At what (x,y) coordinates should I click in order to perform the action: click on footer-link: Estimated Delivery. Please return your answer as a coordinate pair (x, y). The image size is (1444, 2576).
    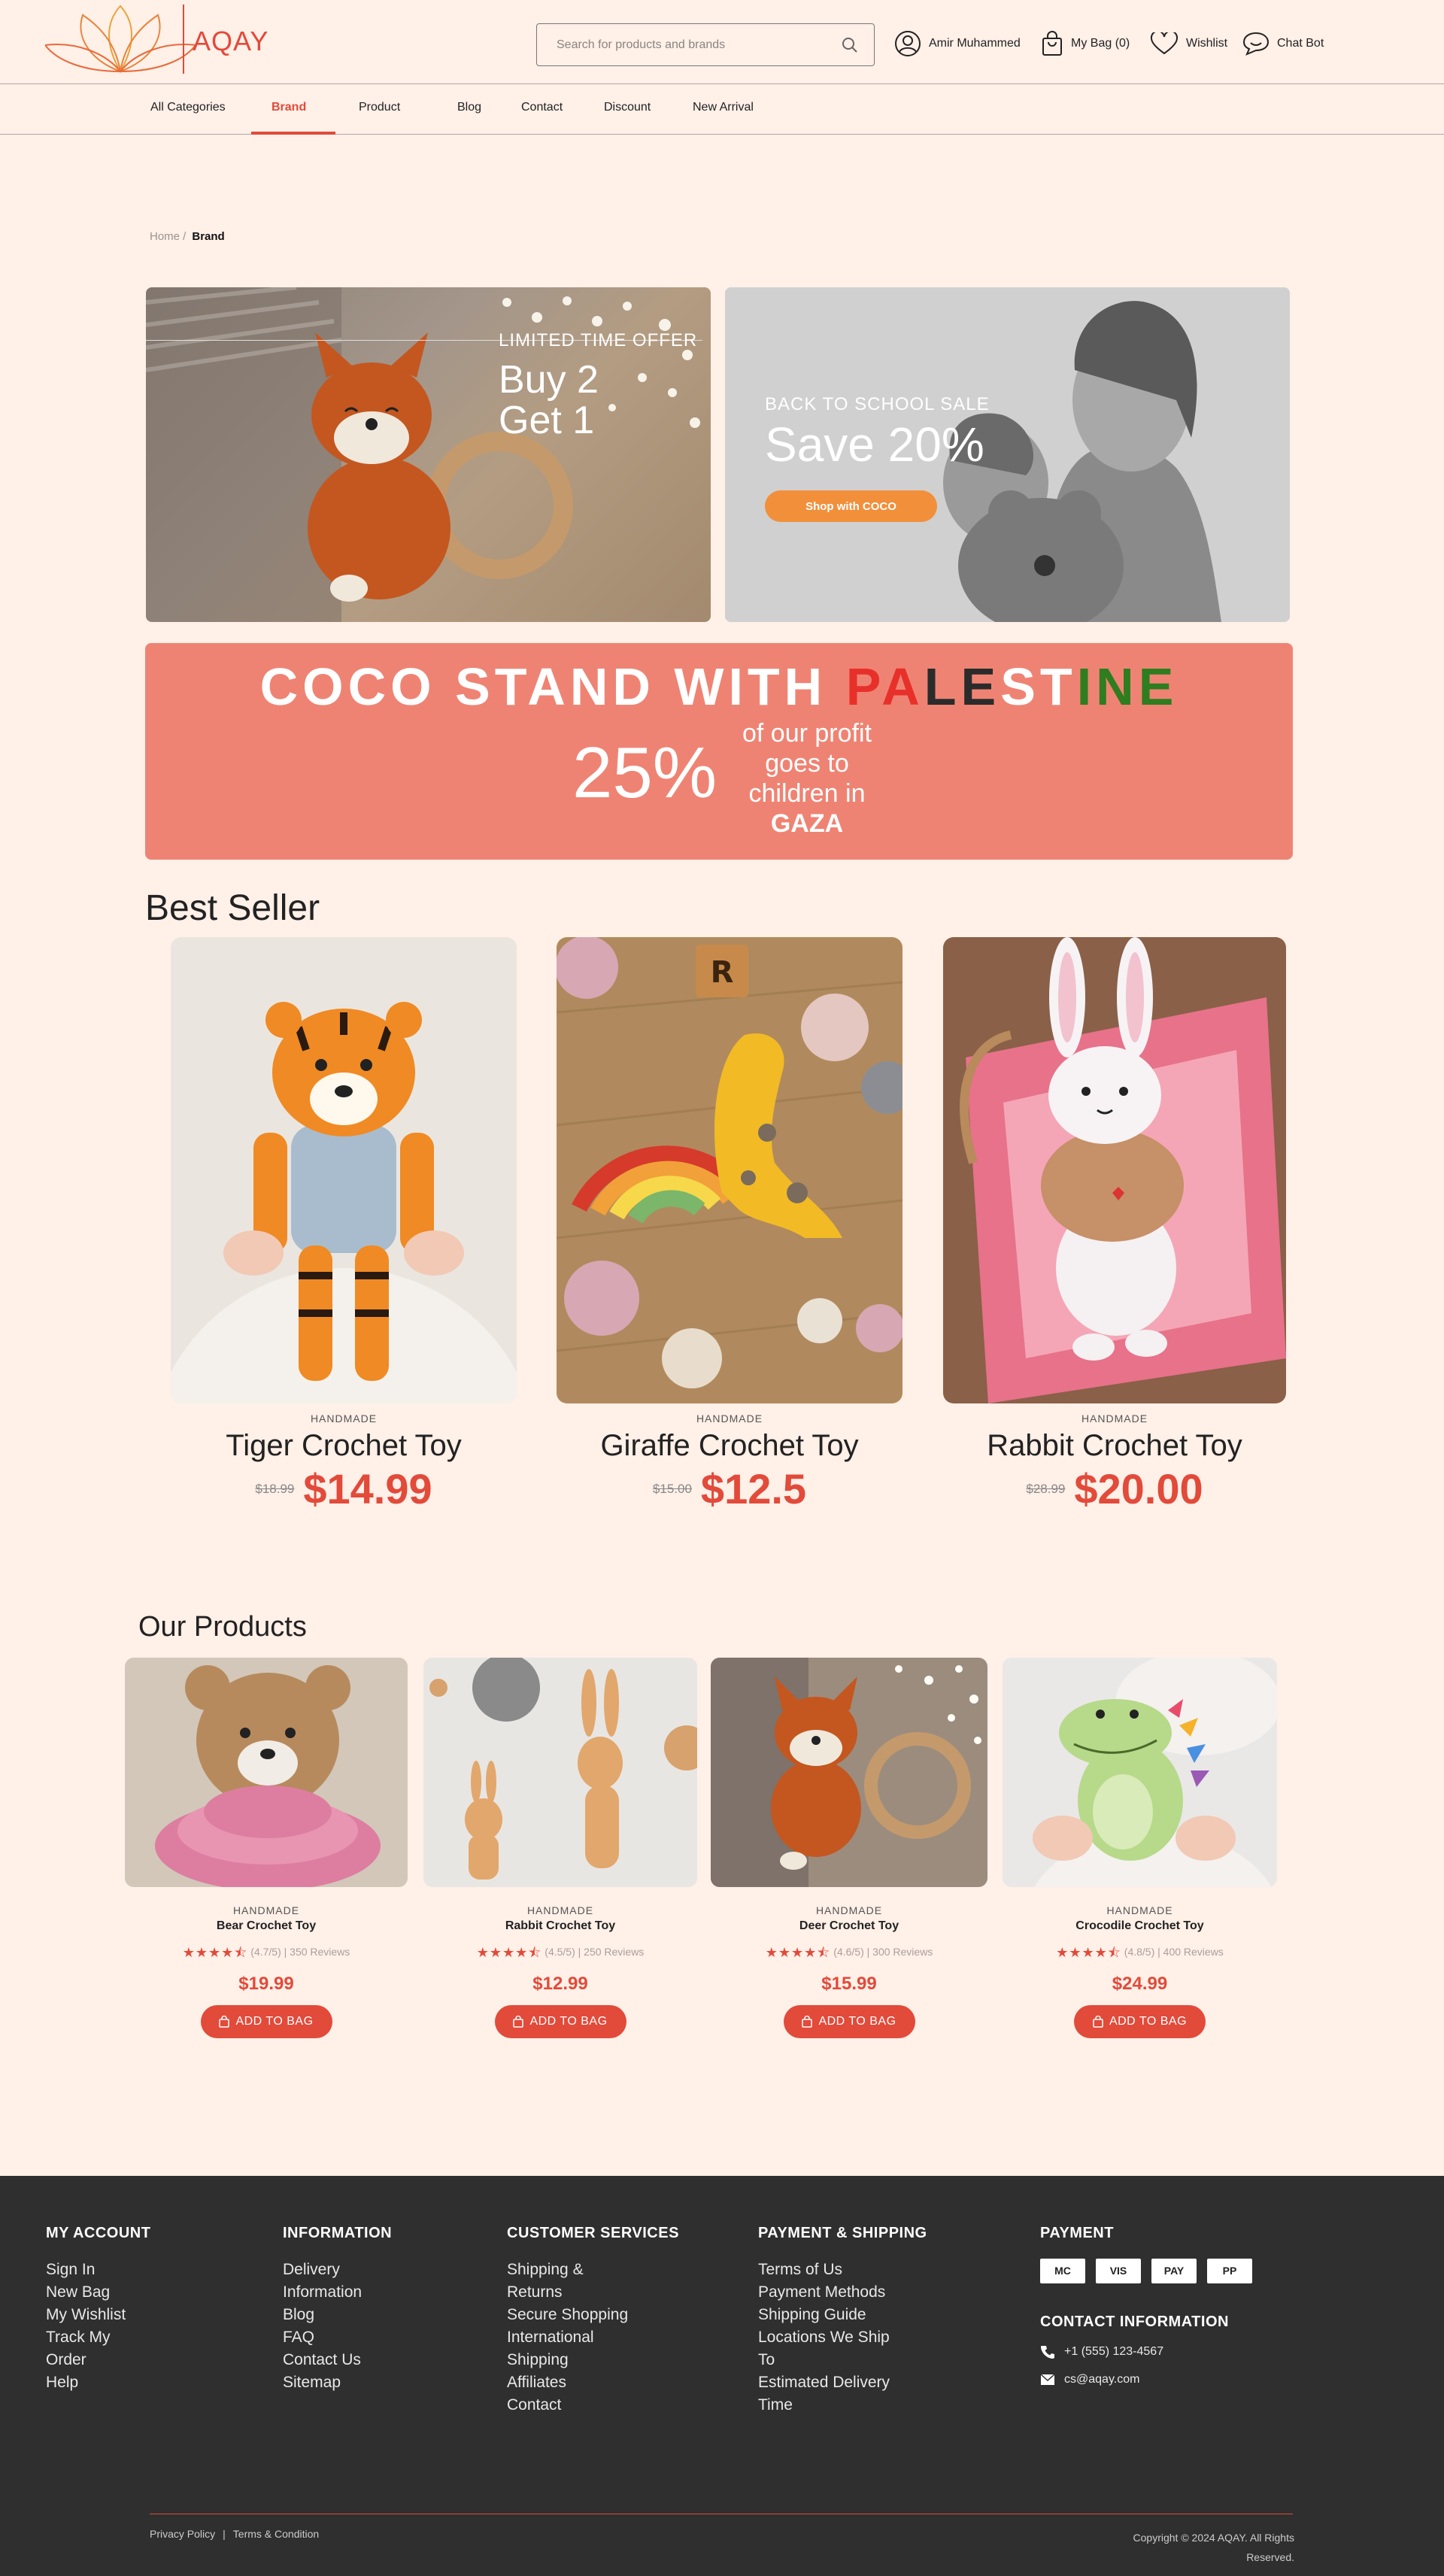
    Looking at the image, I should click on (842, 2382).